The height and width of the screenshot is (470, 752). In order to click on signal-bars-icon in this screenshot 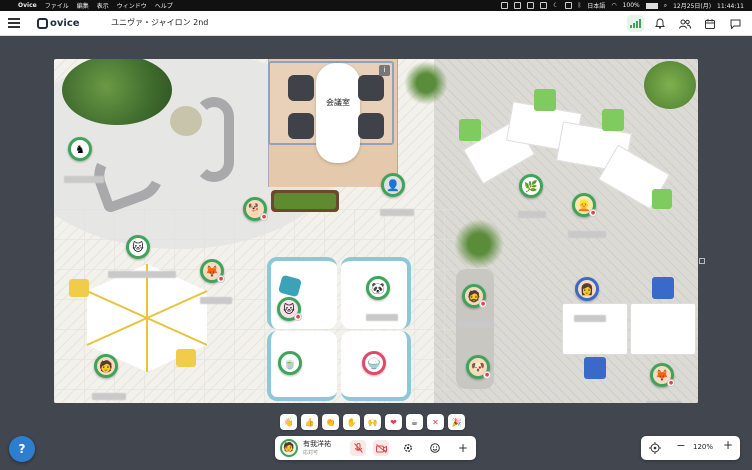, I will do `click(635, 23)`.